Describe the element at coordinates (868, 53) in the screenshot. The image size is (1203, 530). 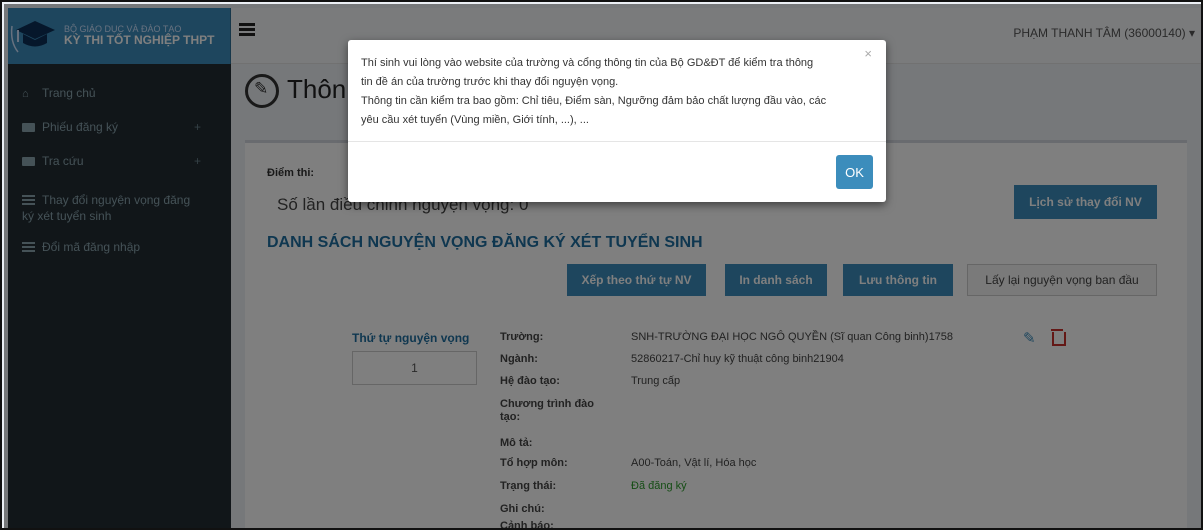
I see `close-icon: ×` at that location.